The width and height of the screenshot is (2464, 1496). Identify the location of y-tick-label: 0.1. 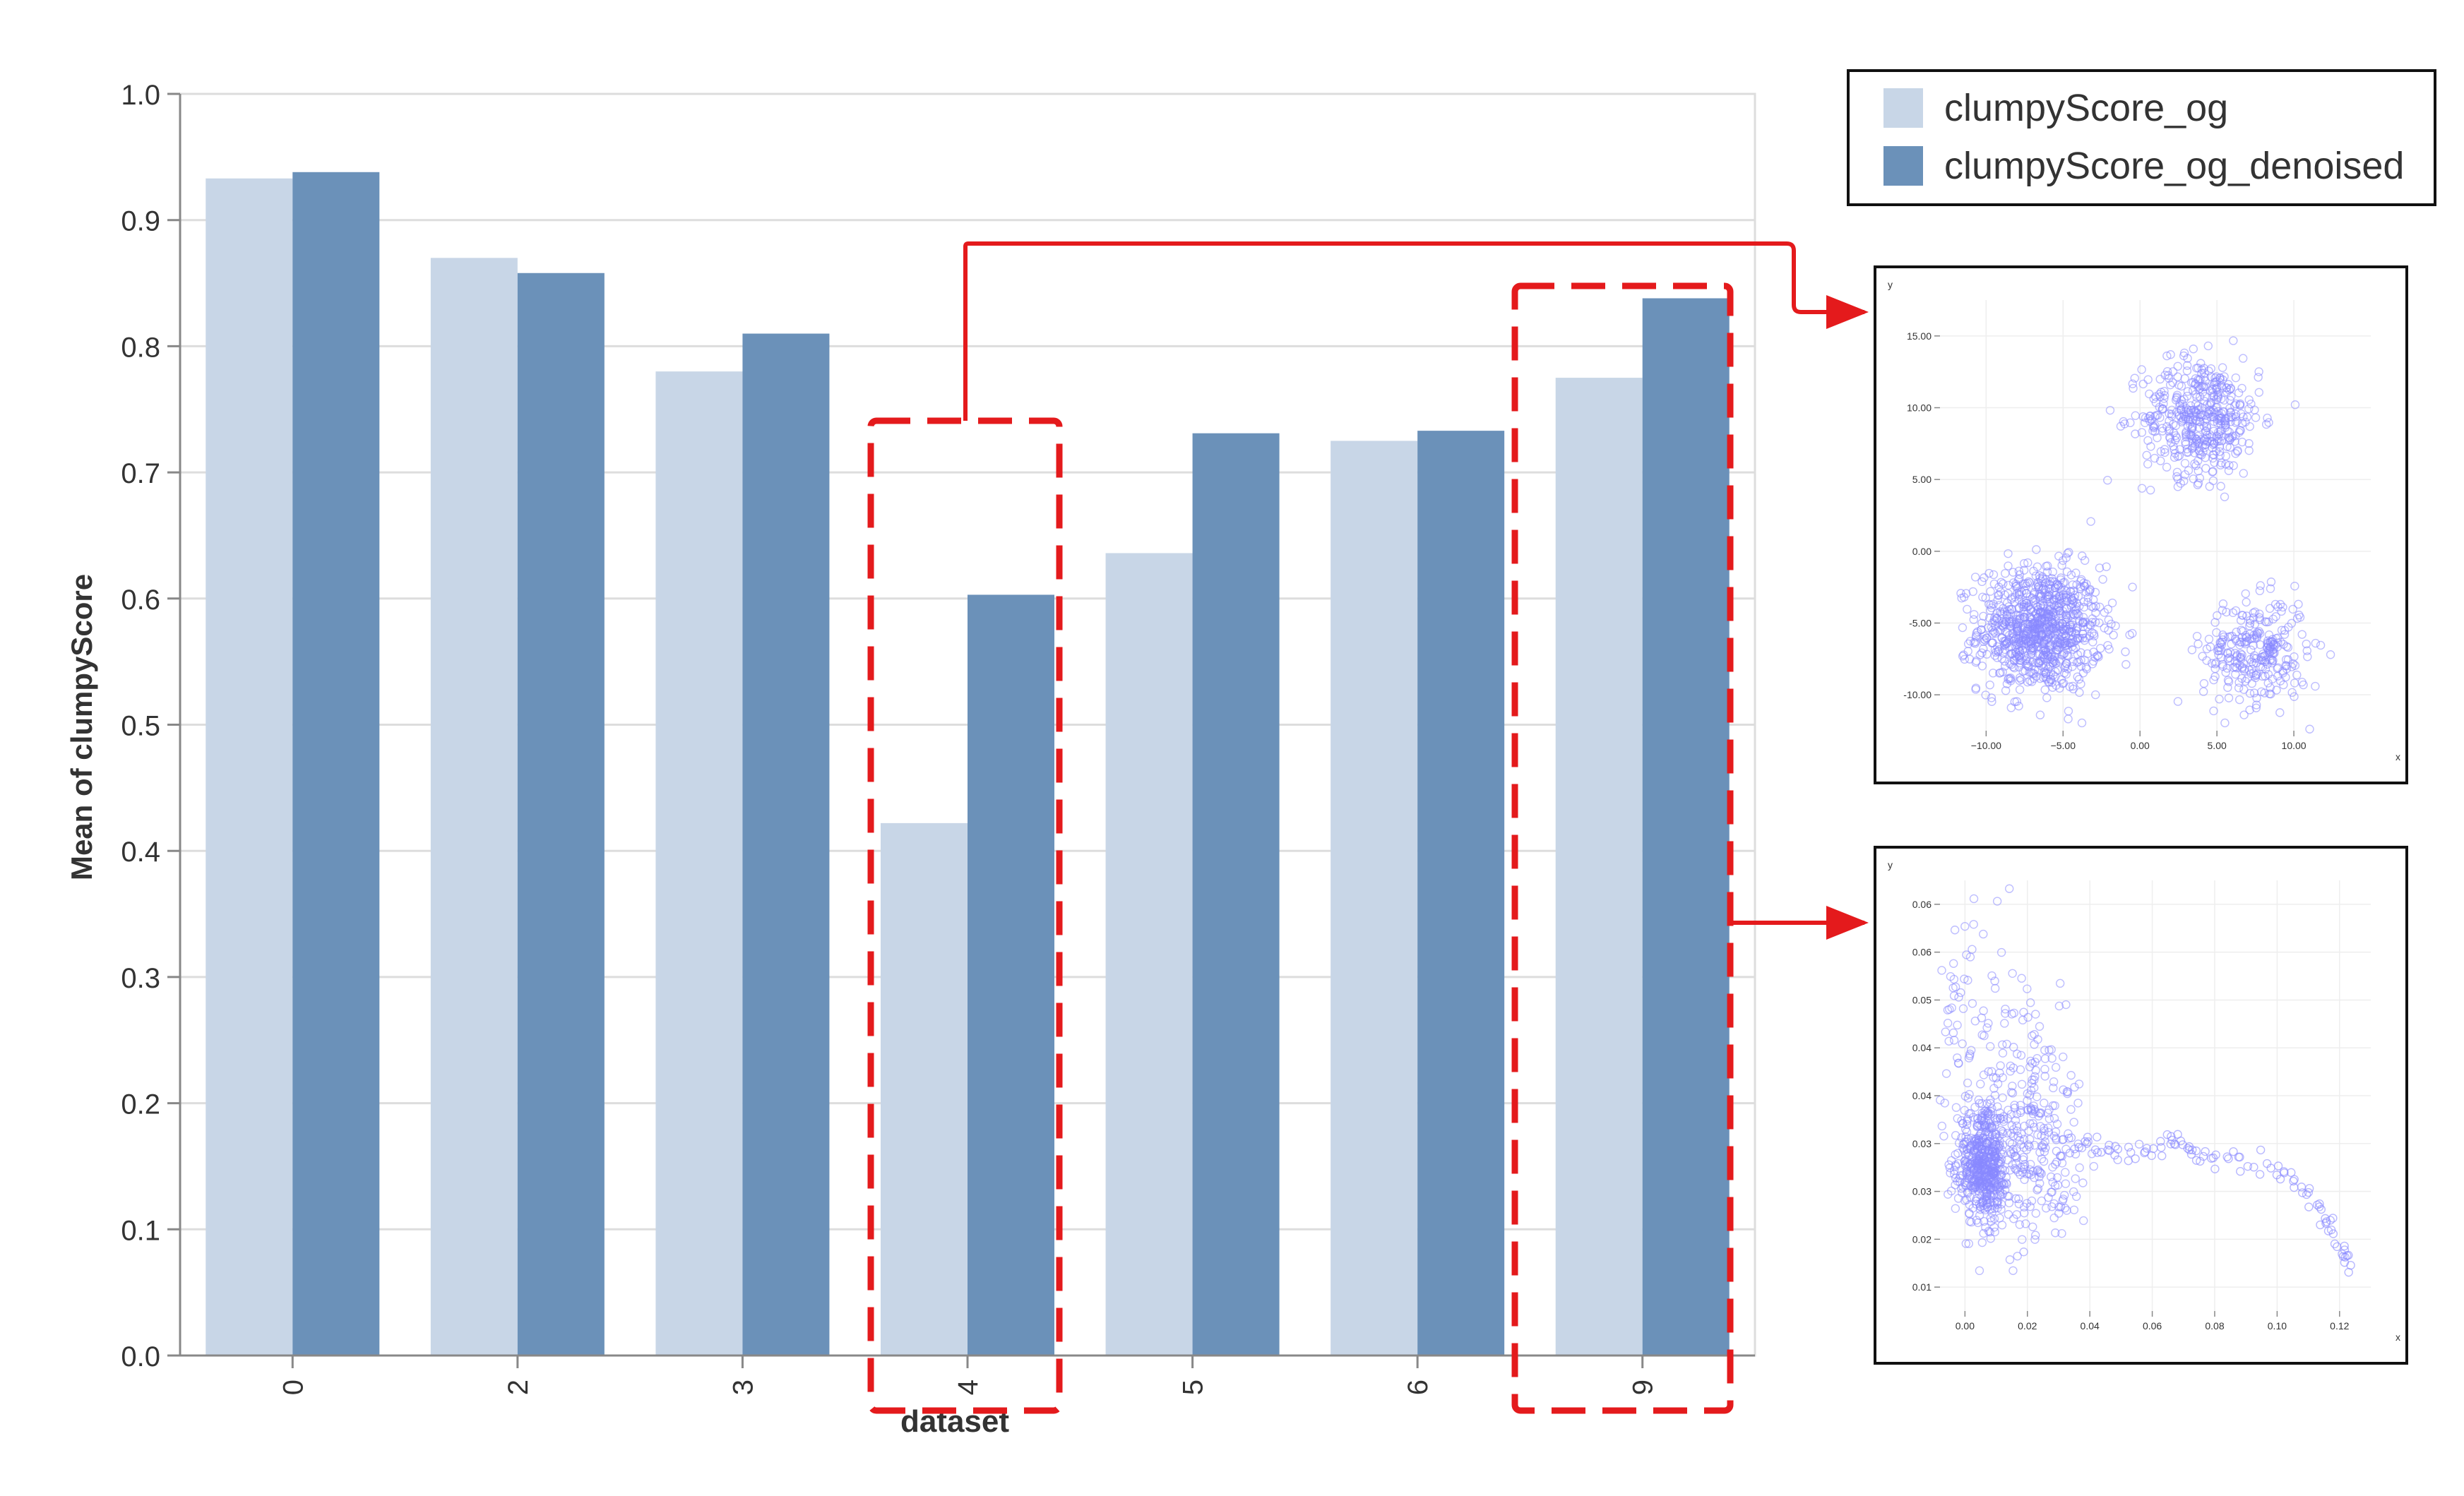
(141, 1231).